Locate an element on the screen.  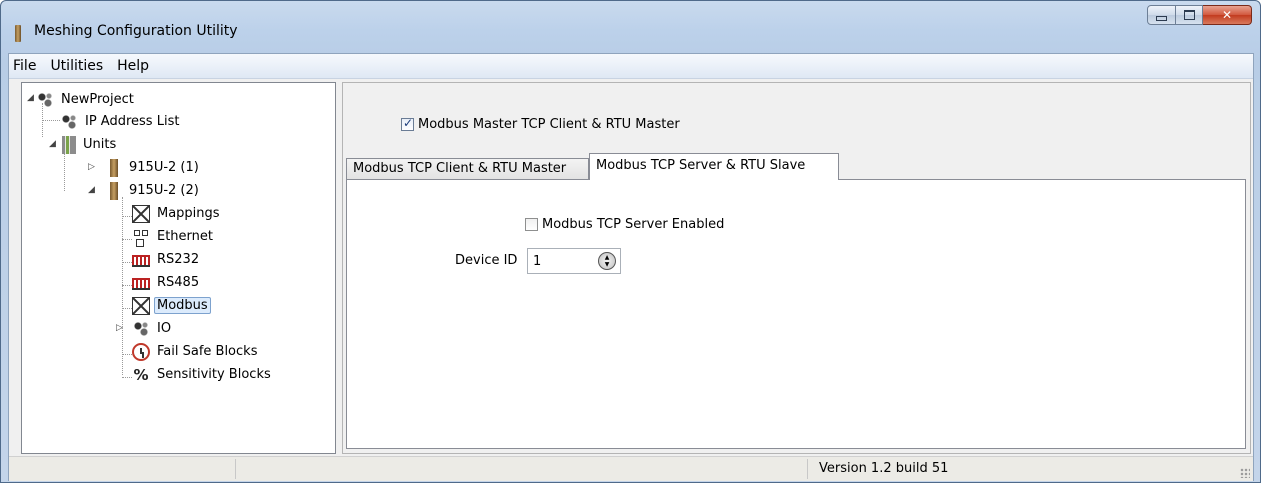
percent-icon: % is located at coordinates (141, 374).